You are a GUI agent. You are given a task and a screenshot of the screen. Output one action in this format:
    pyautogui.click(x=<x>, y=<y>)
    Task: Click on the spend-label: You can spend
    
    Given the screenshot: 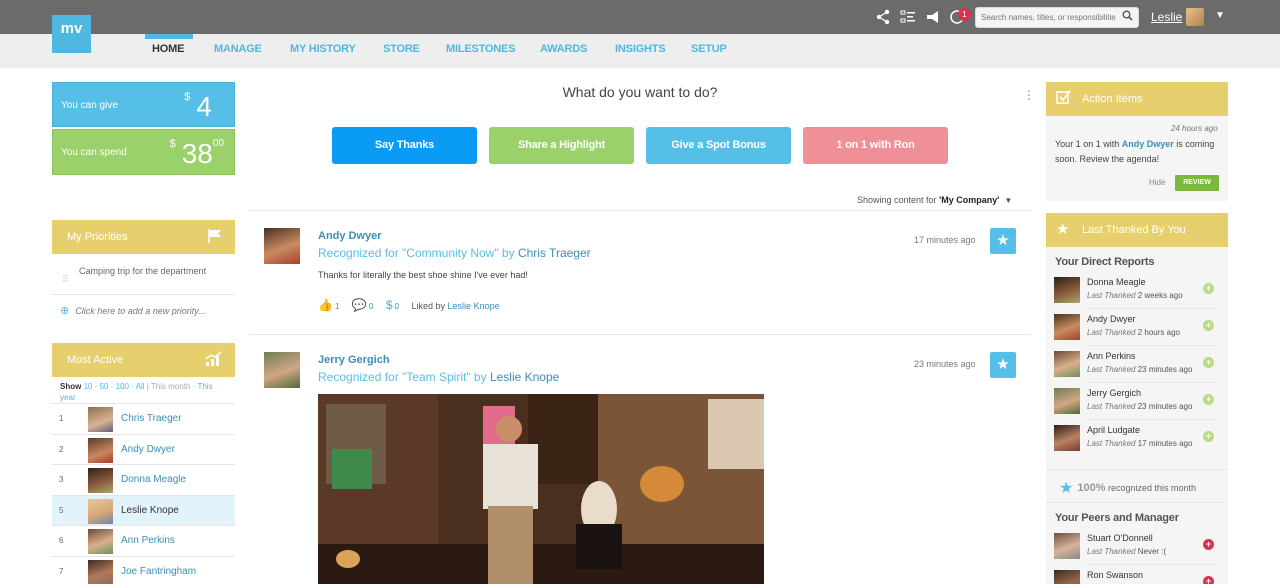 What is the action you would take?
    pyautogui.click(x=94, y=152)
    